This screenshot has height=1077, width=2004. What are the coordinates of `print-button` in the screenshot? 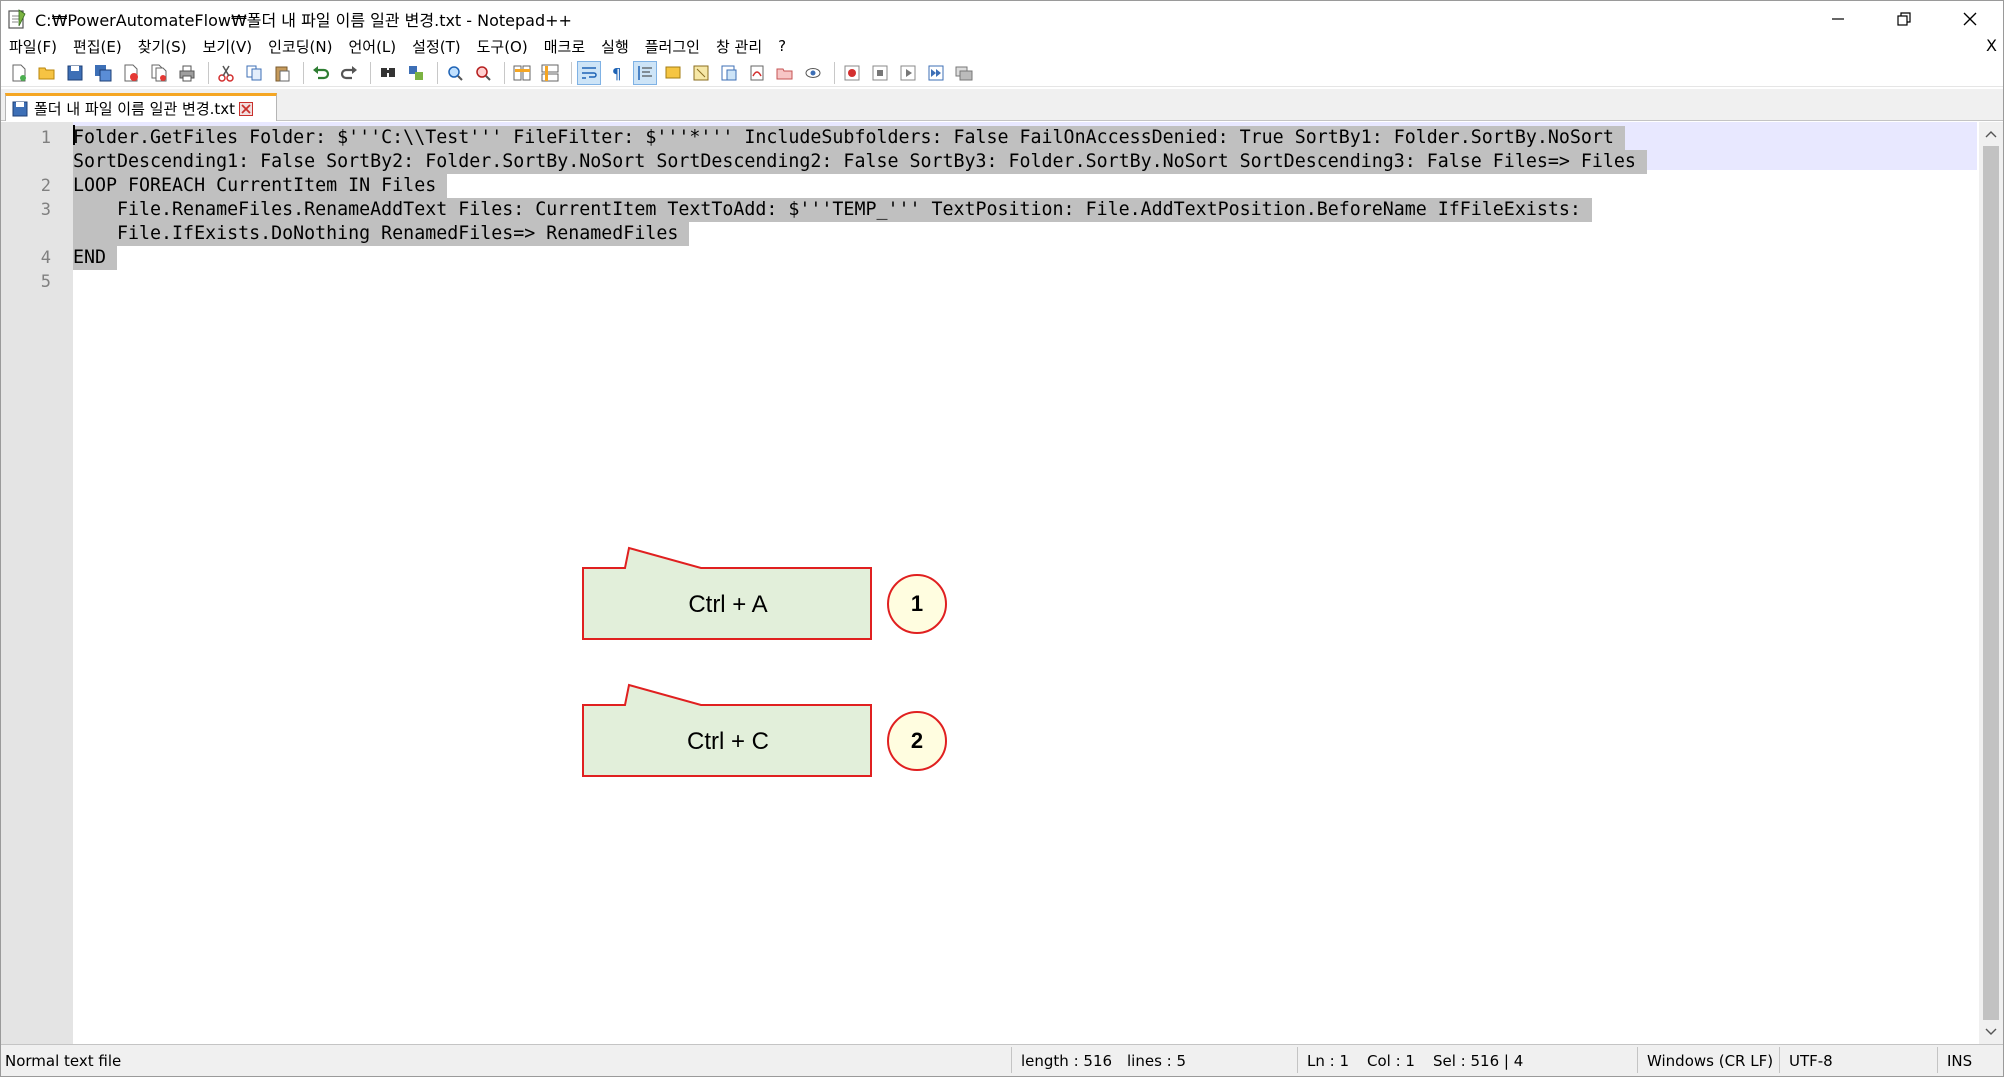 It's located at (187, 73).